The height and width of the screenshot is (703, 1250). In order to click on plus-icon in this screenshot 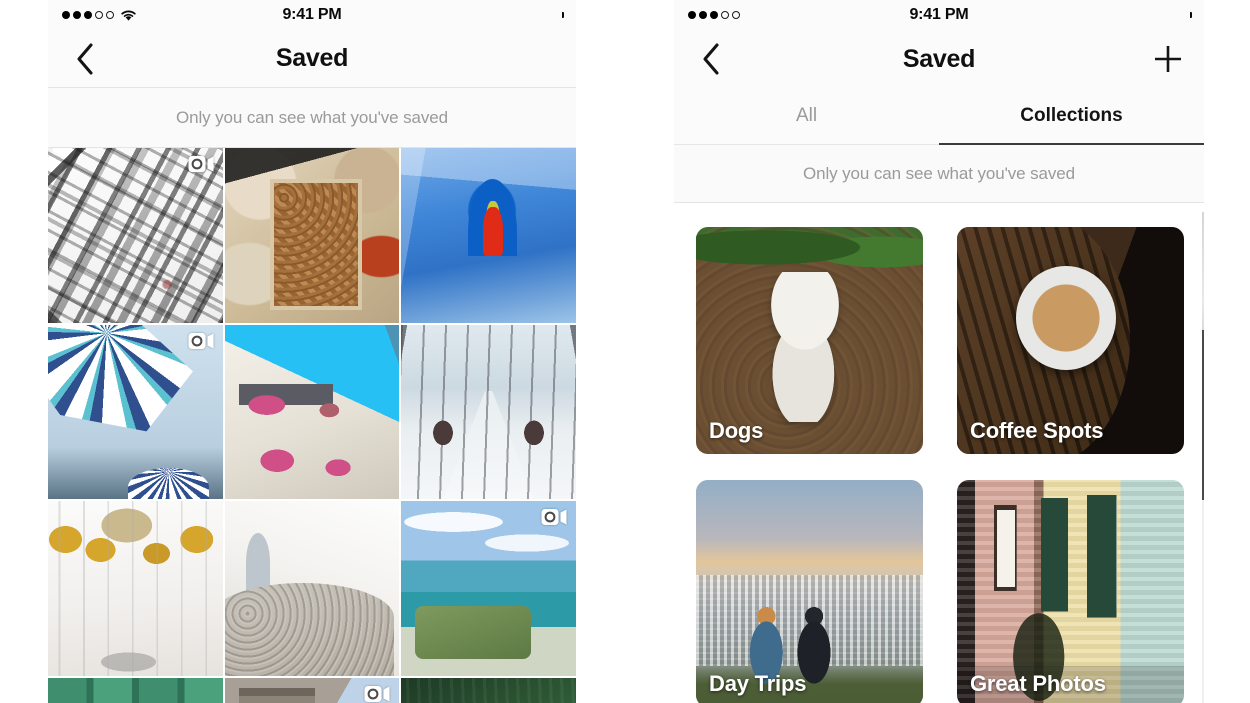, I will do `click(1168, 59)`.